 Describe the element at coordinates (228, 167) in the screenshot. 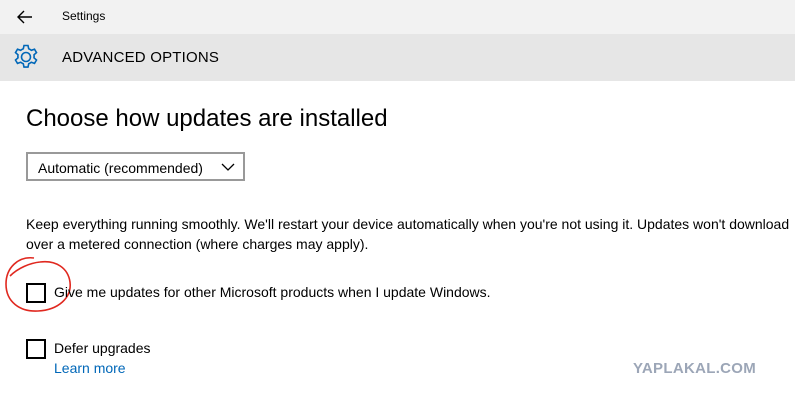

I see `chevron-down-icon` at that location.